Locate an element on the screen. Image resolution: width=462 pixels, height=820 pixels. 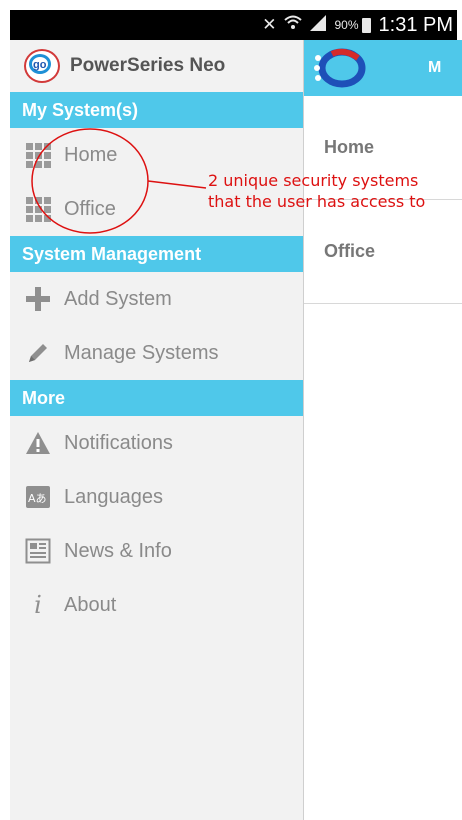
annotation-pointer is located at coordinates (177, 184).